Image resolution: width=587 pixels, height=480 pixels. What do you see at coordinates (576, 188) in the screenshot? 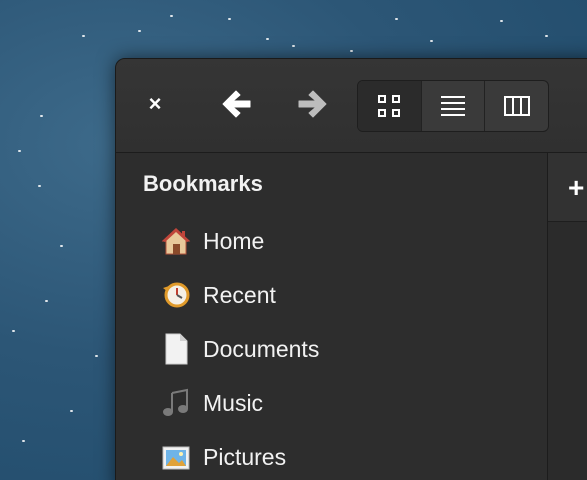
I see `new-tab-button: +` at bounding box center [576, 188].